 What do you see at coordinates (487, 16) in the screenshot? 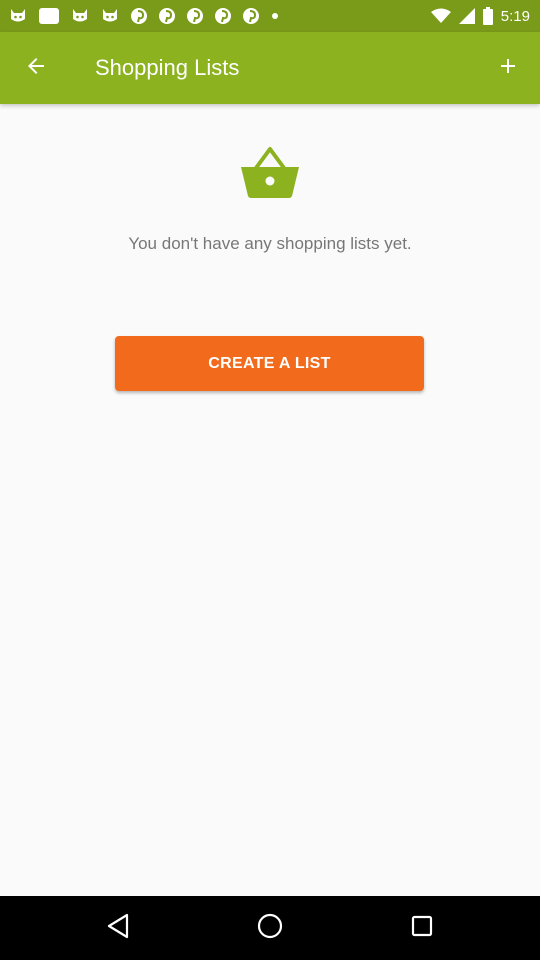
I see `battery-icon` at bounding box center [487, 16].